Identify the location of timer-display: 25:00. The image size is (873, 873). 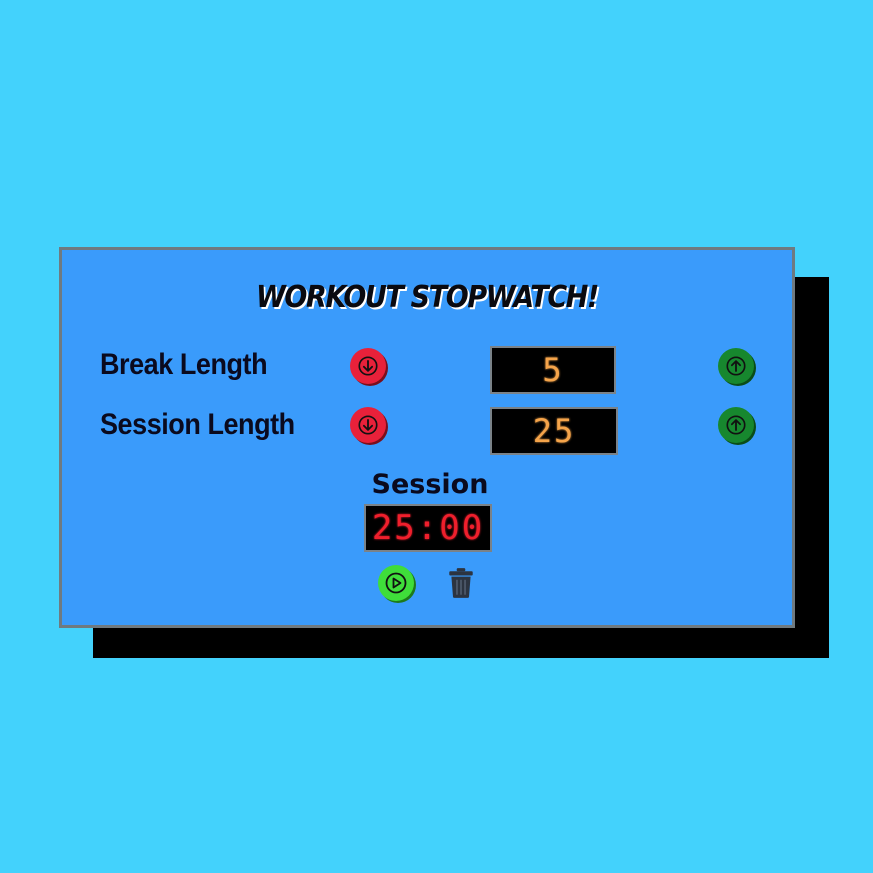
(428, 528).